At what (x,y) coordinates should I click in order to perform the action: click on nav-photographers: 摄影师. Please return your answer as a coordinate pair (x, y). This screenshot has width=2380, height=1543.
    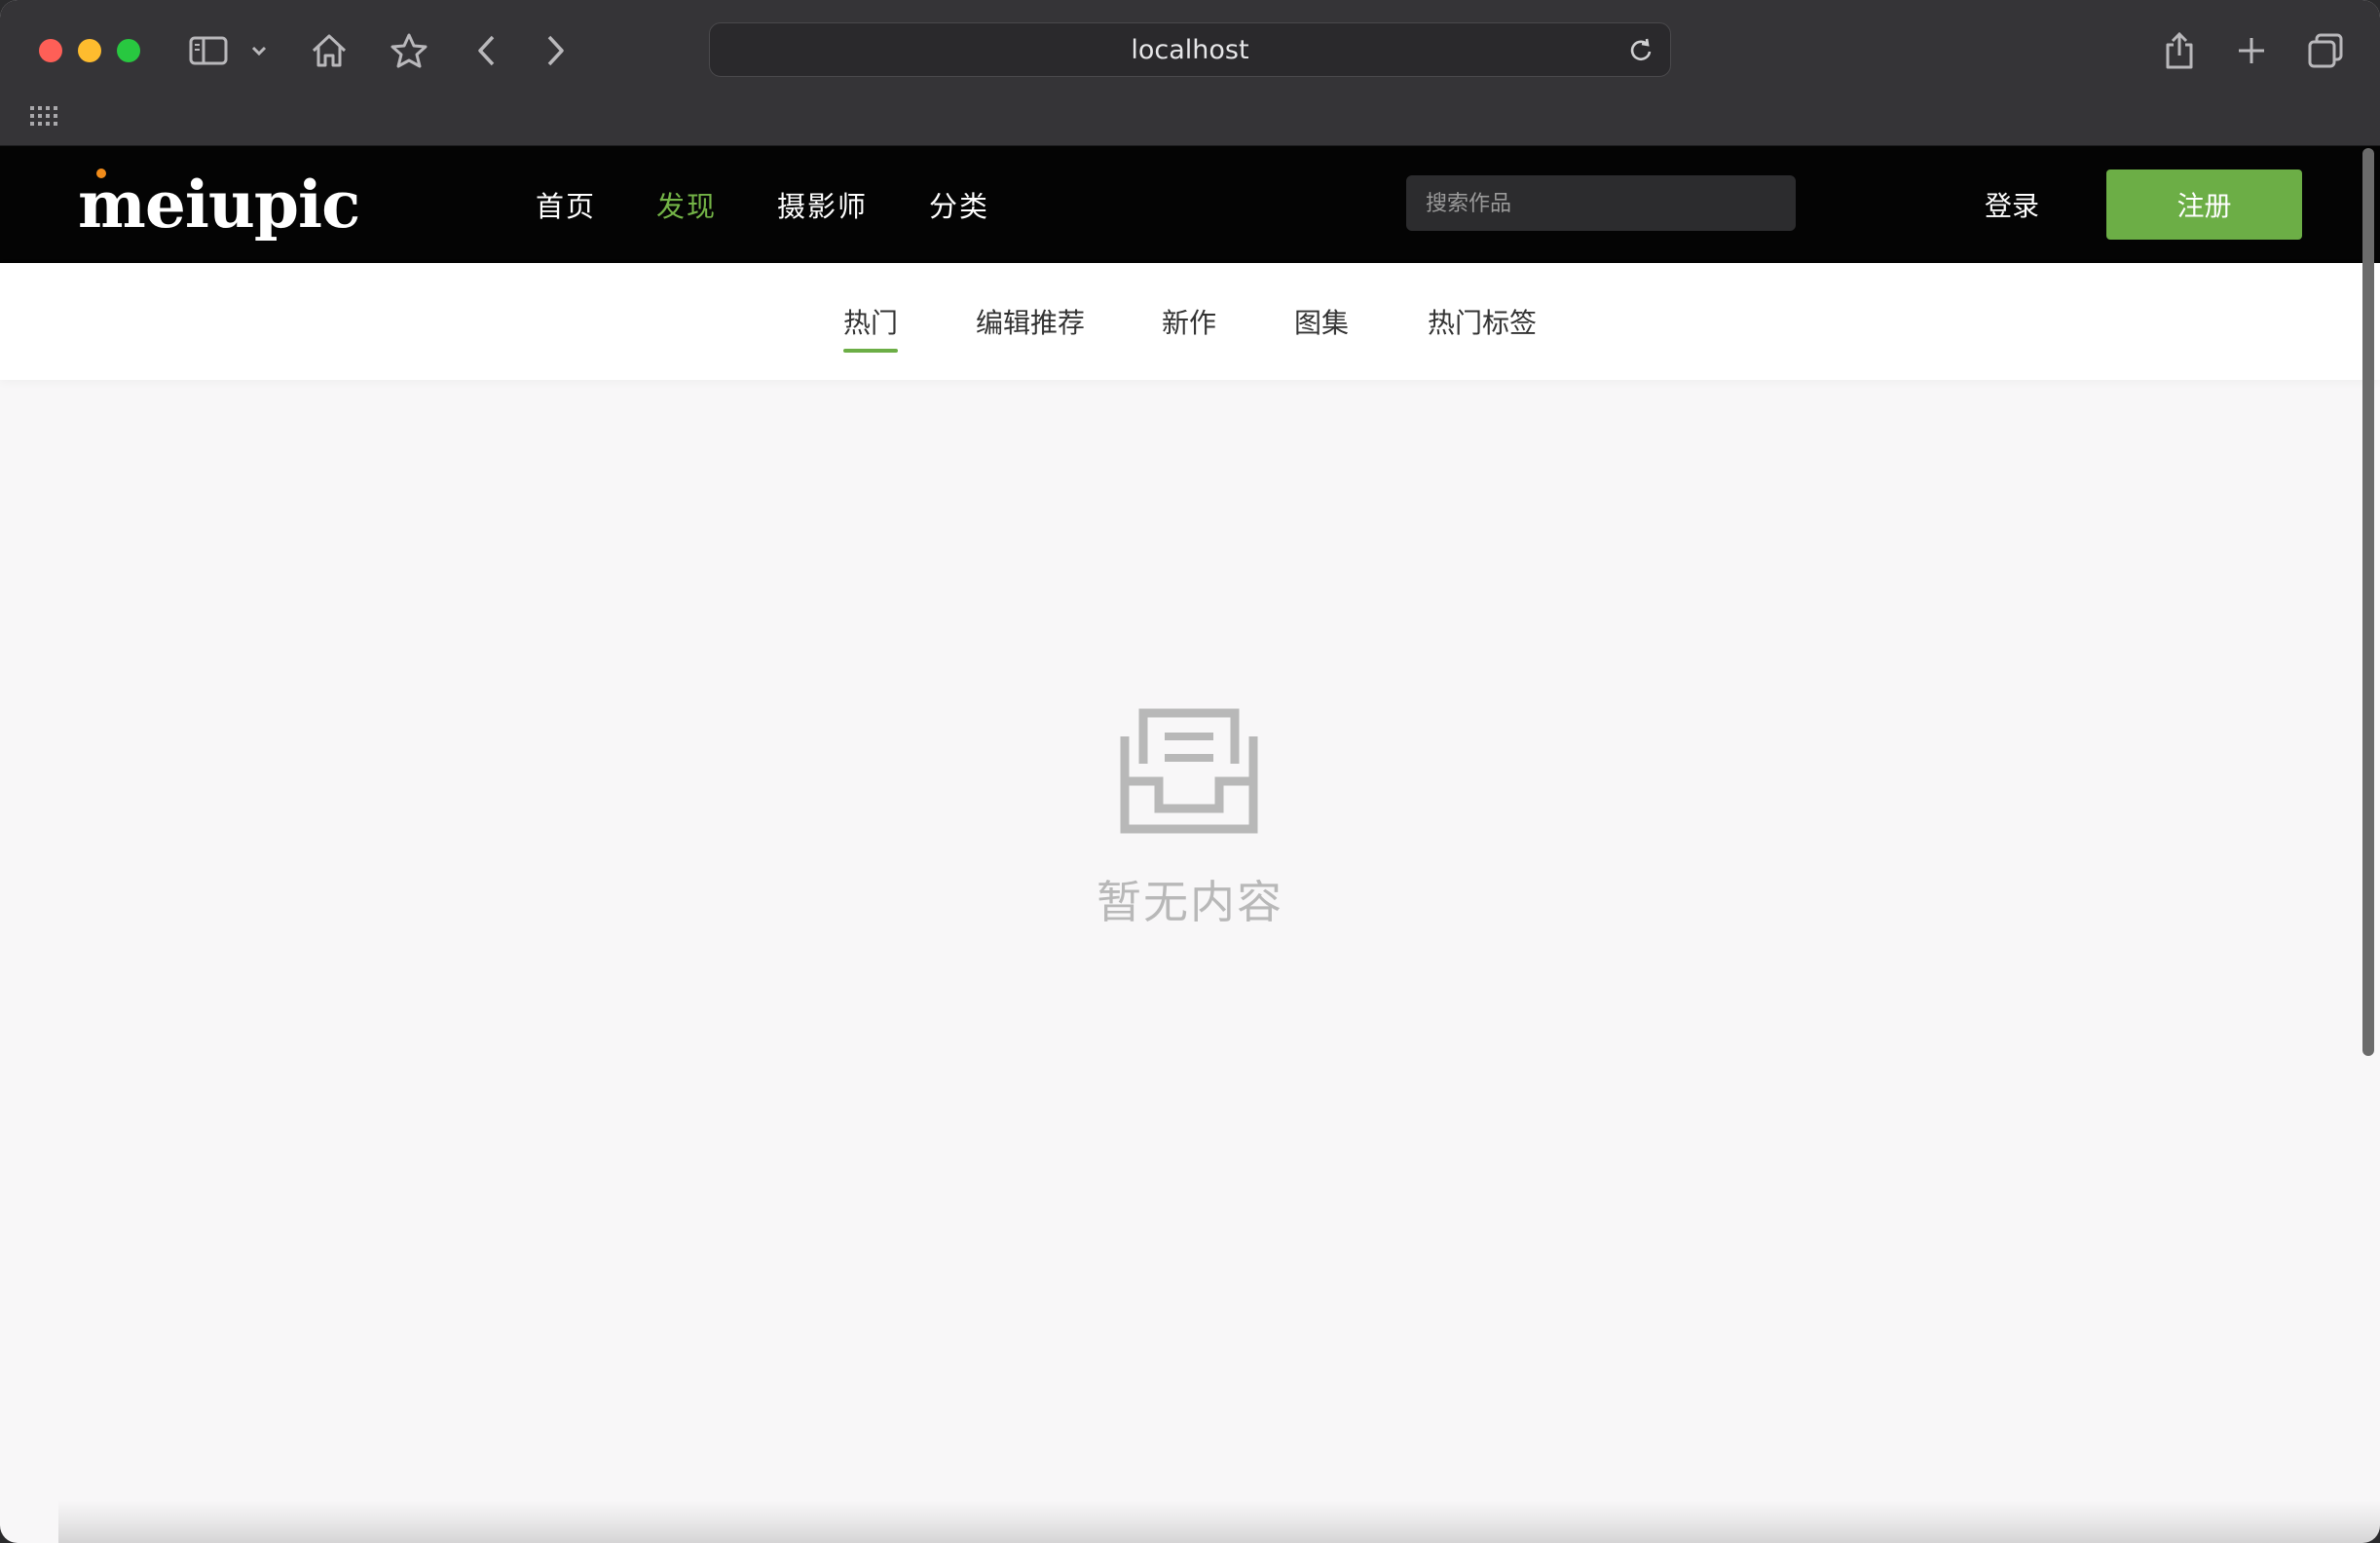
    Looking at the image, I should click on (822, 204).